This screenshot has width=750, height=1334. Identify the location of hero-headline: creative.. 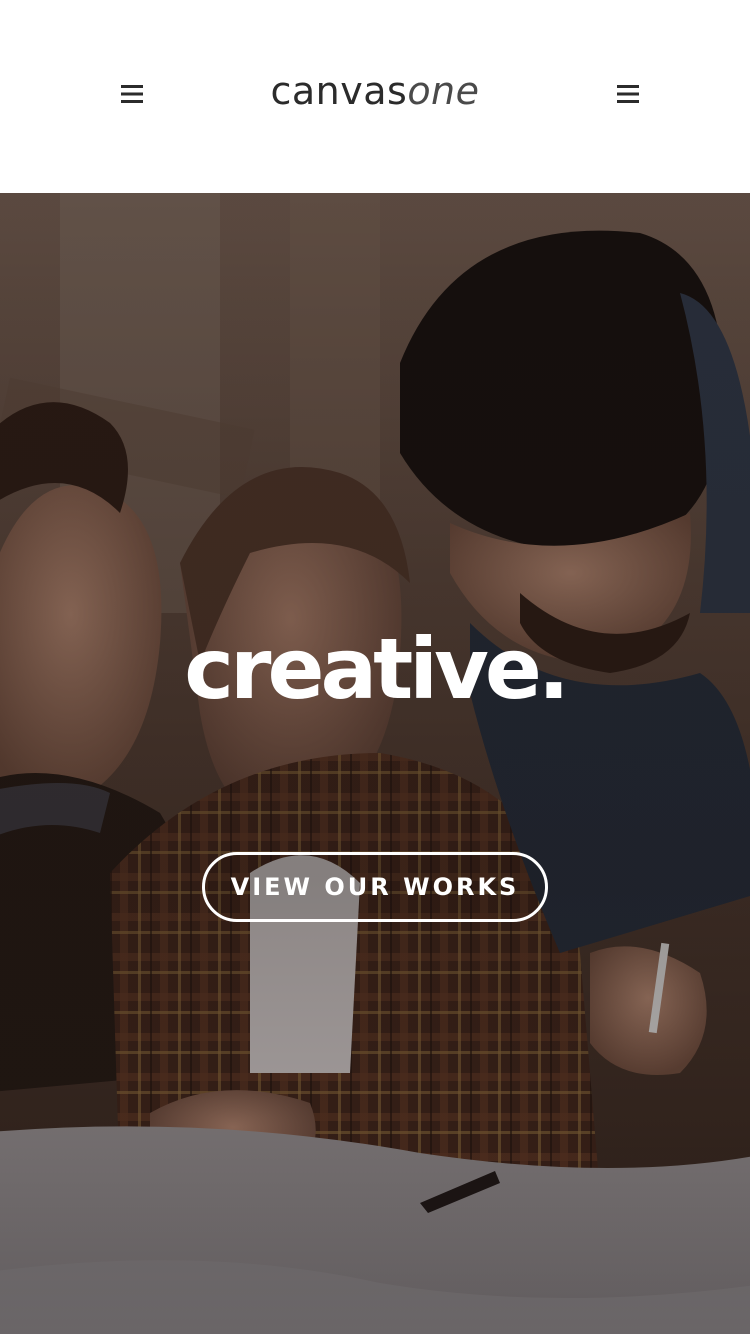
(376, 669).